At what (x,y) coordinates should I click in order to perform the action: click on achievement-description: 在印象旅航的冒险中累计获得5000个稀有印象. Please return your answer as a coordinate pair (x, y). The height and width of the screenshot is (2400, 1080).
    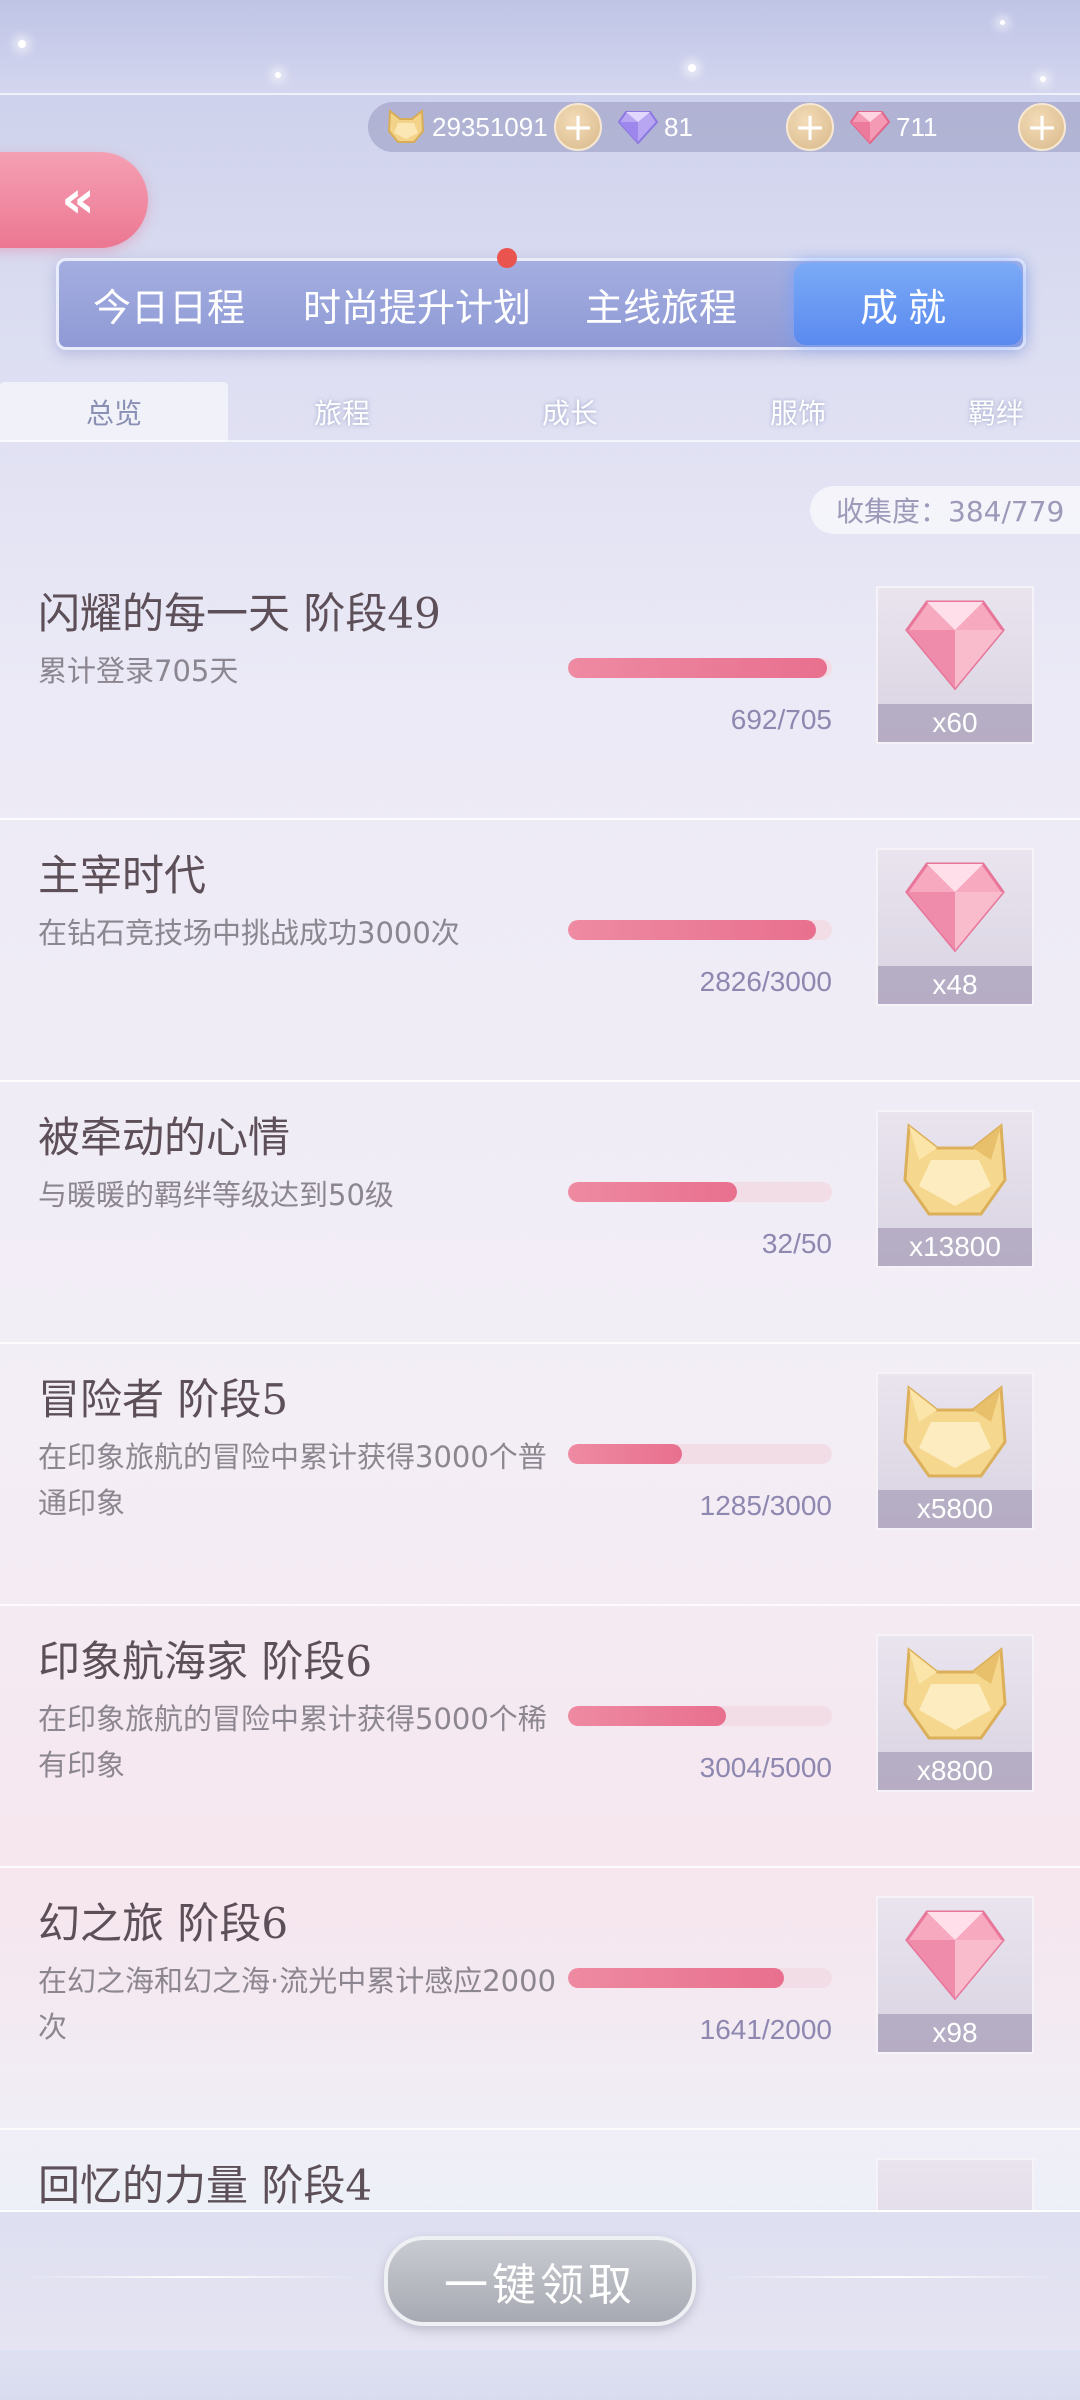
    Looking at the image, I should click on (292, 1742).